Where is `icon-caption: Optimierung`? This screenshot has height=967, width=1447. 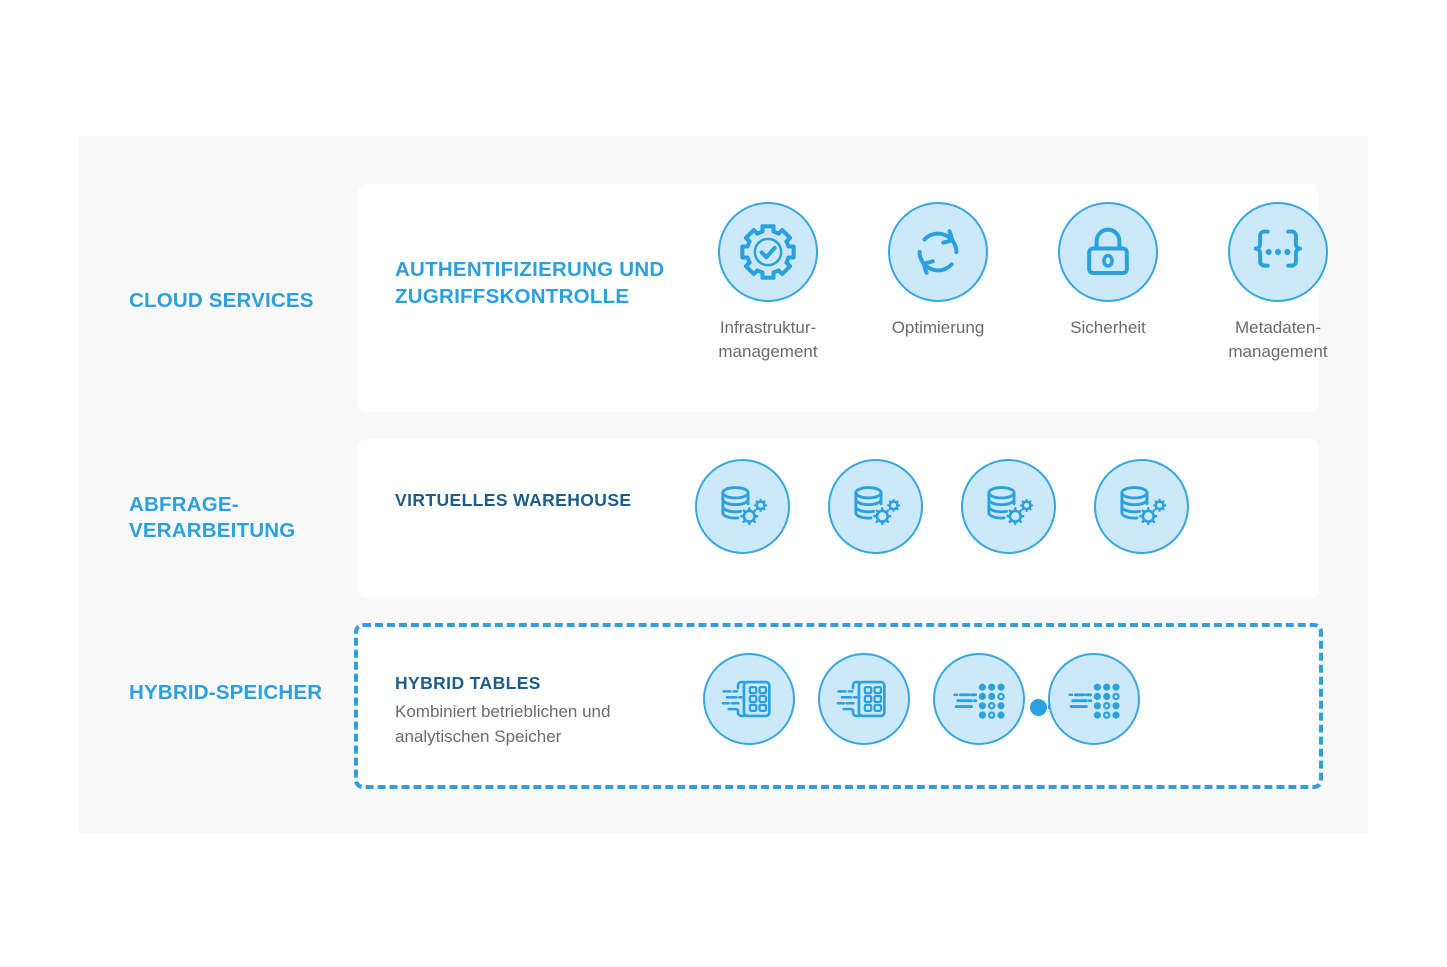 icon-caption: Optimierung is located at coordinates (938, 327).